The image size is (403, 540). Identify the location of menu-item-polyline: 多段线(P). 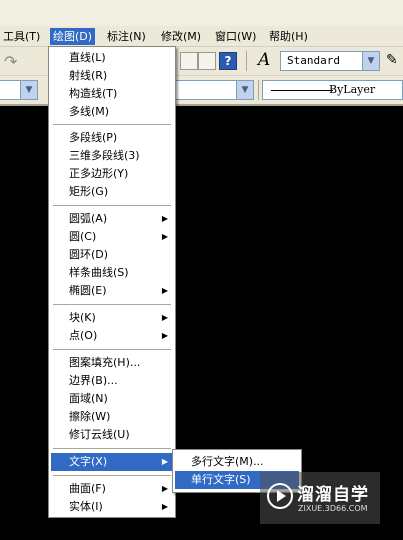
(112, 138).